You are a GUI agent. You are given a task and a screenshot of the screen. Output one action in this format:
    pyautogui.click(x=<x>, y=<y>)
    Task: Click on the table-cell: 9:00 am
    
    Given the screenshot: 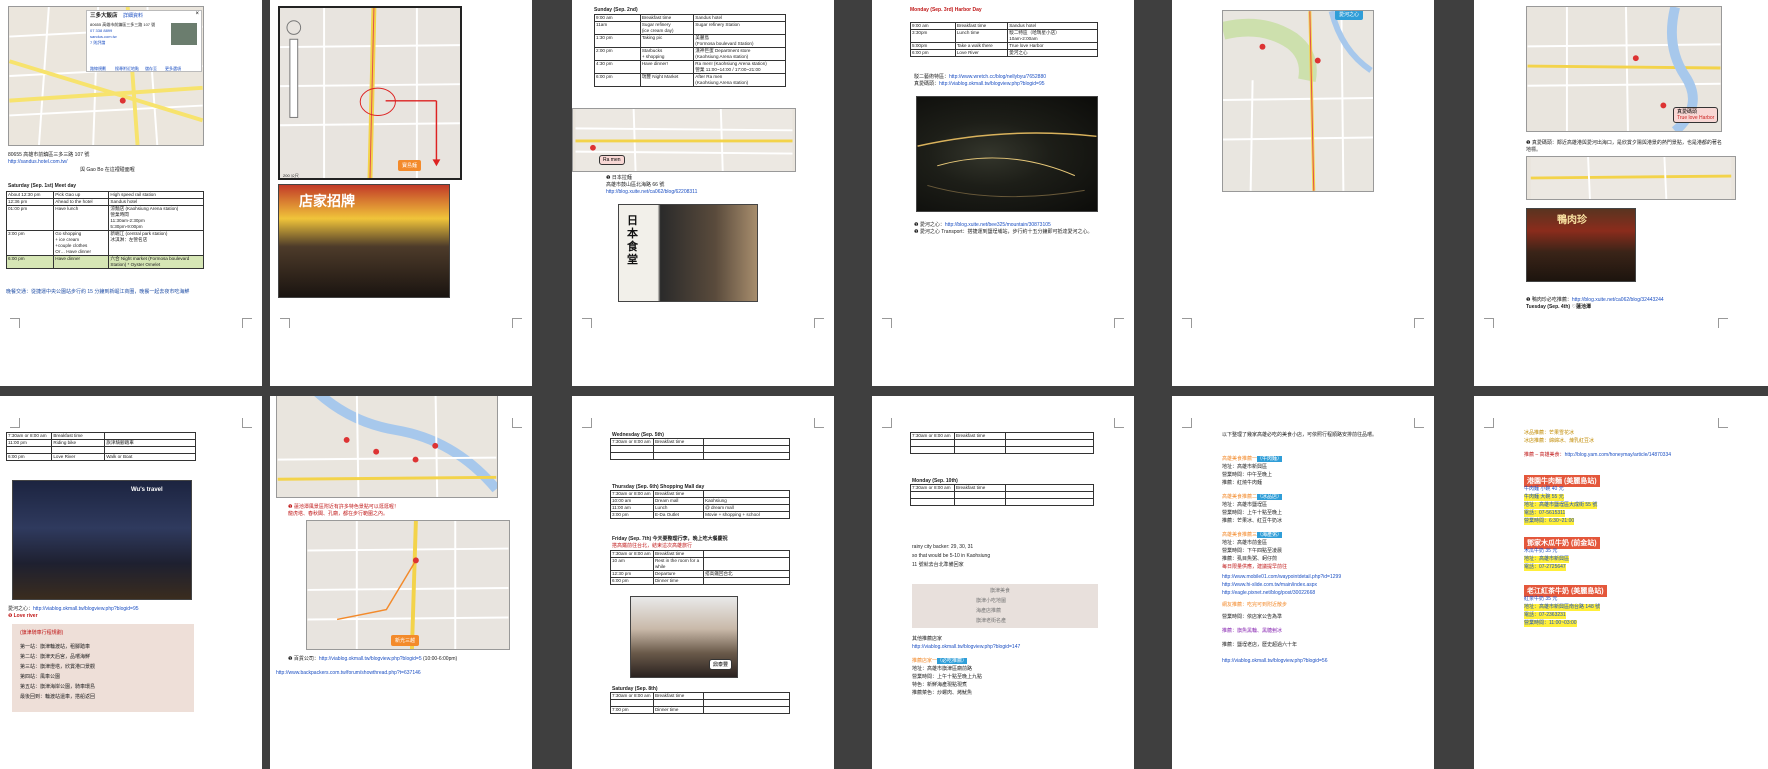 What is the action you would take?
    pyautogui.click(x=617, y=18)
    